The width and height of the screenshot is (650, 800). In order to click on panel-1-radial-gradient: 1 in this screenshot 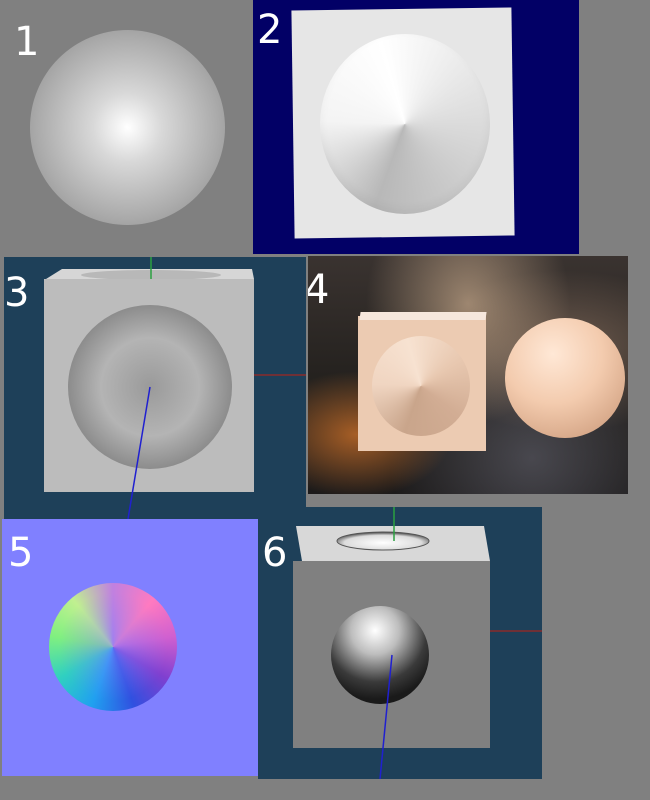, I will do `click(125, 127)`.